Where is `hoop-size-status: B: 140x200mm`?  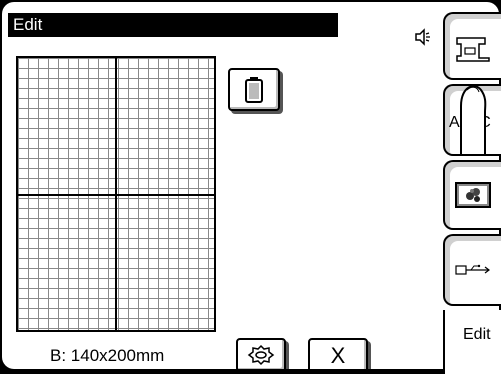 hoop-size-status: B: 140x200mm is located at coordinates (107, 355).